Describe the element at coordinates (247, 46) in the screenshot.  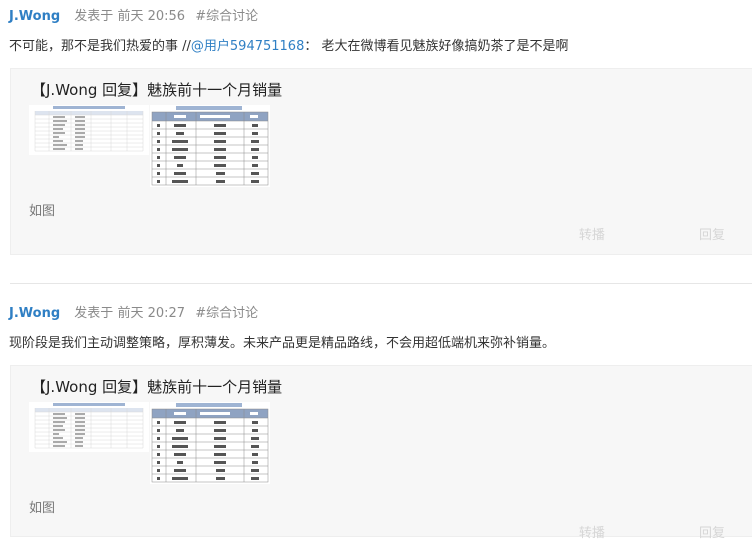
I see `user-mention: @用户594751168` at that location.